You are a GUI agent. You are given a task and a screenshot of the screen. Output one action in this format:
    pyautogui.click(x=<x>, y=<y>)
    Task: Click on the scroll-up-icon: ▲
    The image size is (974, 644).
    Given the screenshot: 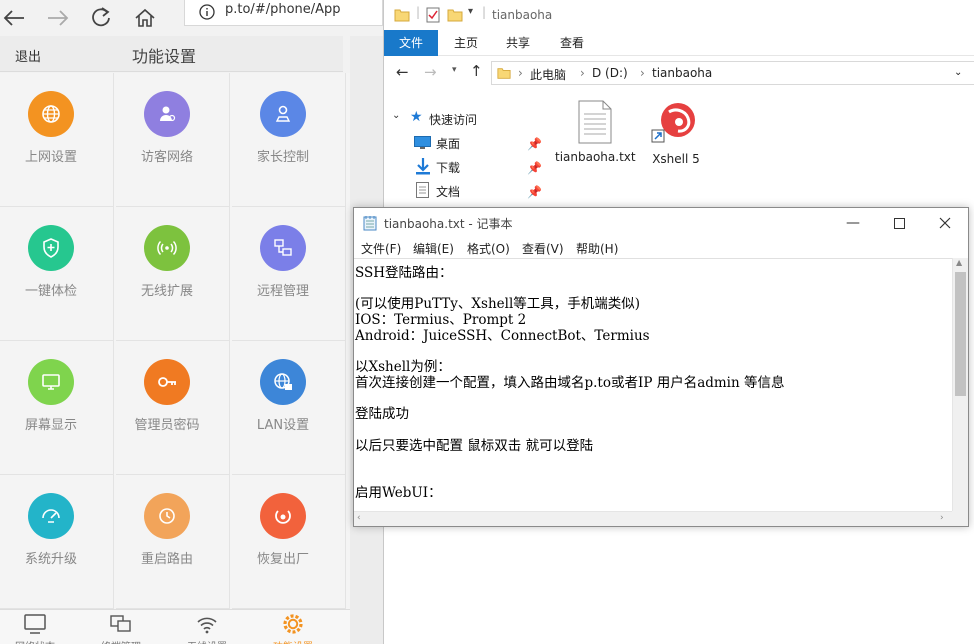 What is the action you would take?
    pyautogui.click(x=959, y=262)
    